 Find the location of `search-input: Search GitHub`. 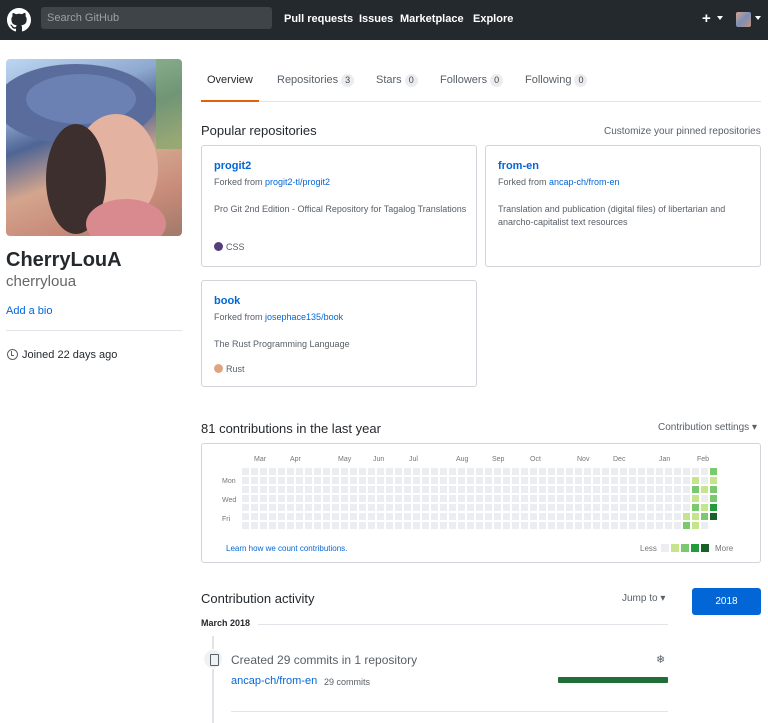

search-input: Search GitHub is located at coordinates (156, 18).